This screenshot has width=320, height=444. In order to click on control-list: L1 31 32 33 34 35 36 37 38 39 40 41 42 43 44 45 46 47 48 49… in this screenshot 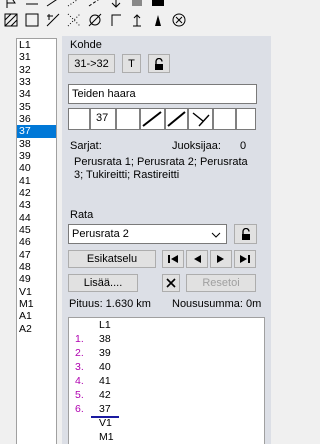, I will do `click(36, 241)`.